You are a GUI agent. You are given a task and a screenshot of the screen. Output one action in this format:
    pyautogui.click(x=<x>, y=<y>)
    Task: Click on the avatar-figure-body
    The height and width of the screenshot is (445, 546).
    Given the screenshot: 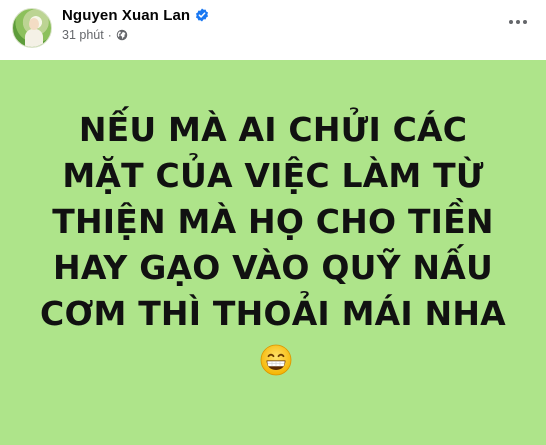 What is the action you would take?
    pyautogui.click(x=34, y=38)
    